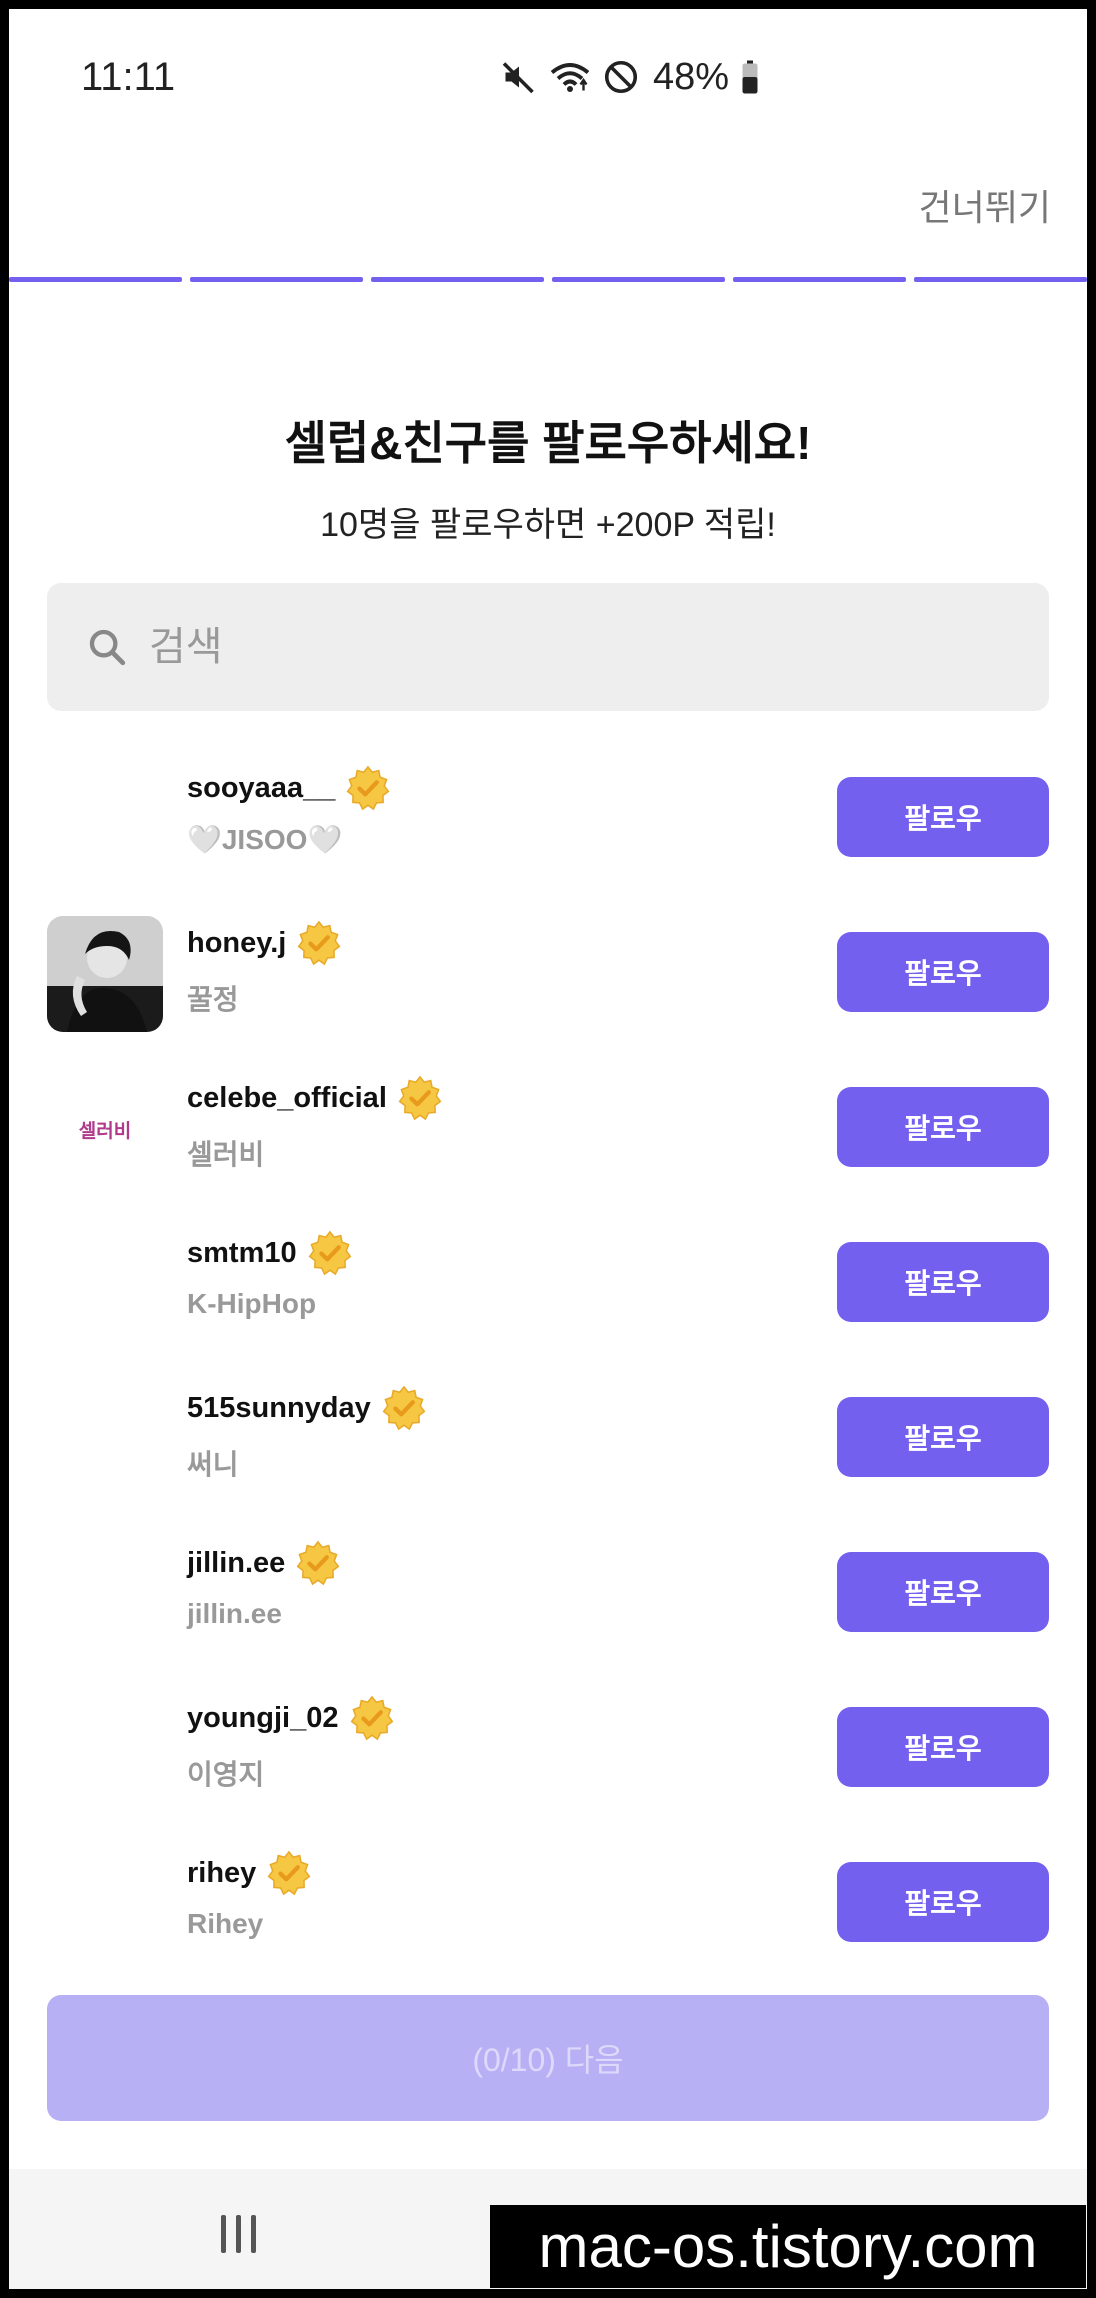 Image resolution: width=1096 pixels, height=2298 pixels. I want to click on username-line: jillin.ee, so click(264, 1563).